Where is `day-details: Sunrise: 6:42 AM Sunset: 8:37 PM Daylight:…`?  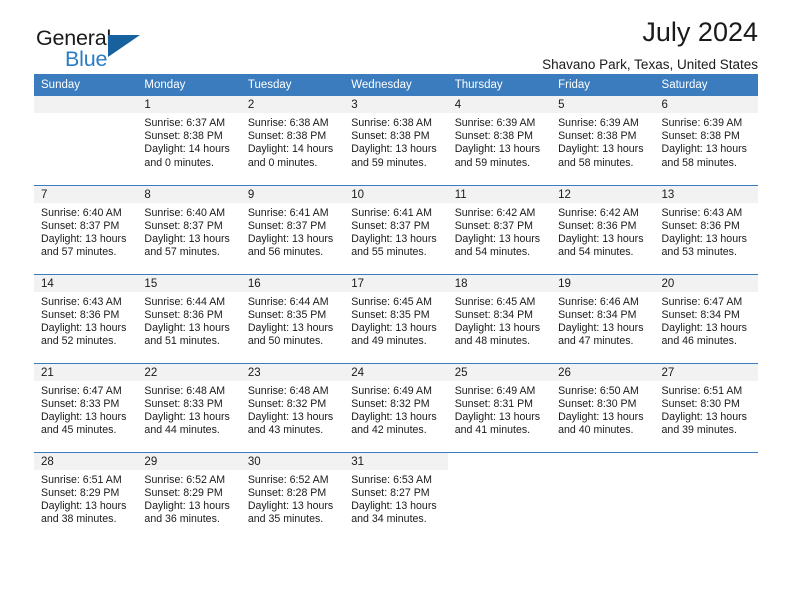 day-details: Sunrise: 6:42 AM Sunset: 8:37 PM Daylight:… is located at coordinates (499, 231).